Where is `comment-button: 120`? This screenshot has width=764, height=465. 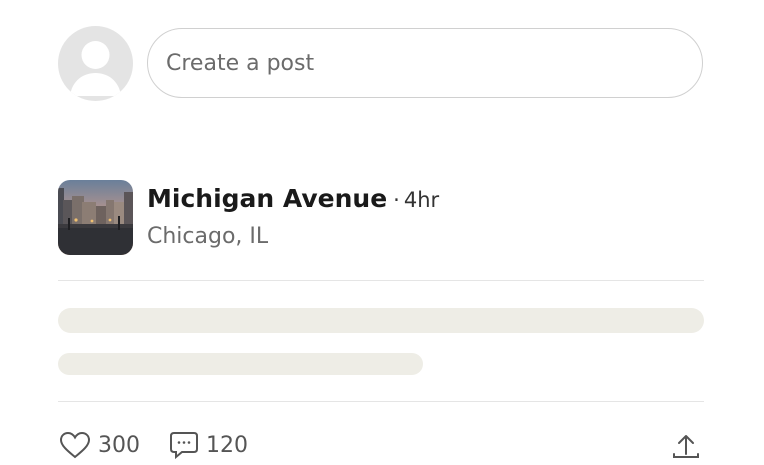
comment-button: 120 is located at coordinates (208, 445).